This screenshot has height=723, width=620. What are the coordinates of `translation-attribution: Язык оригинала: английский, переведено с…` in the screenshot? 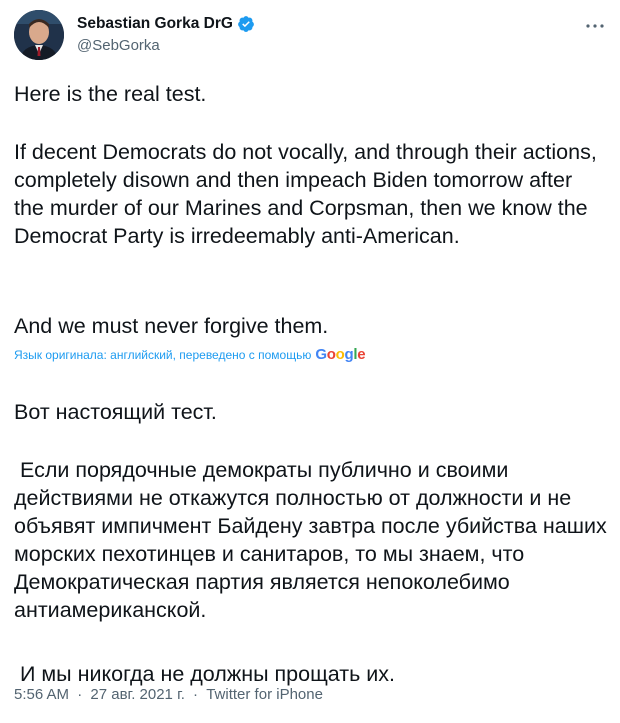 It's located at (190, 354).